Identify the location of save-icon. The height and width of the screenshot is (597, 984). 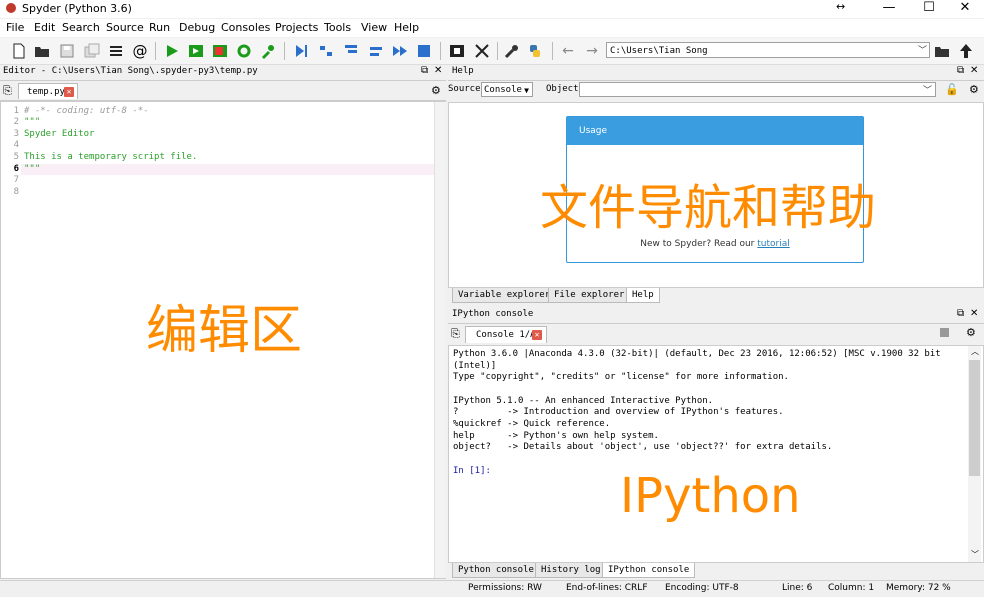
(67, 51).